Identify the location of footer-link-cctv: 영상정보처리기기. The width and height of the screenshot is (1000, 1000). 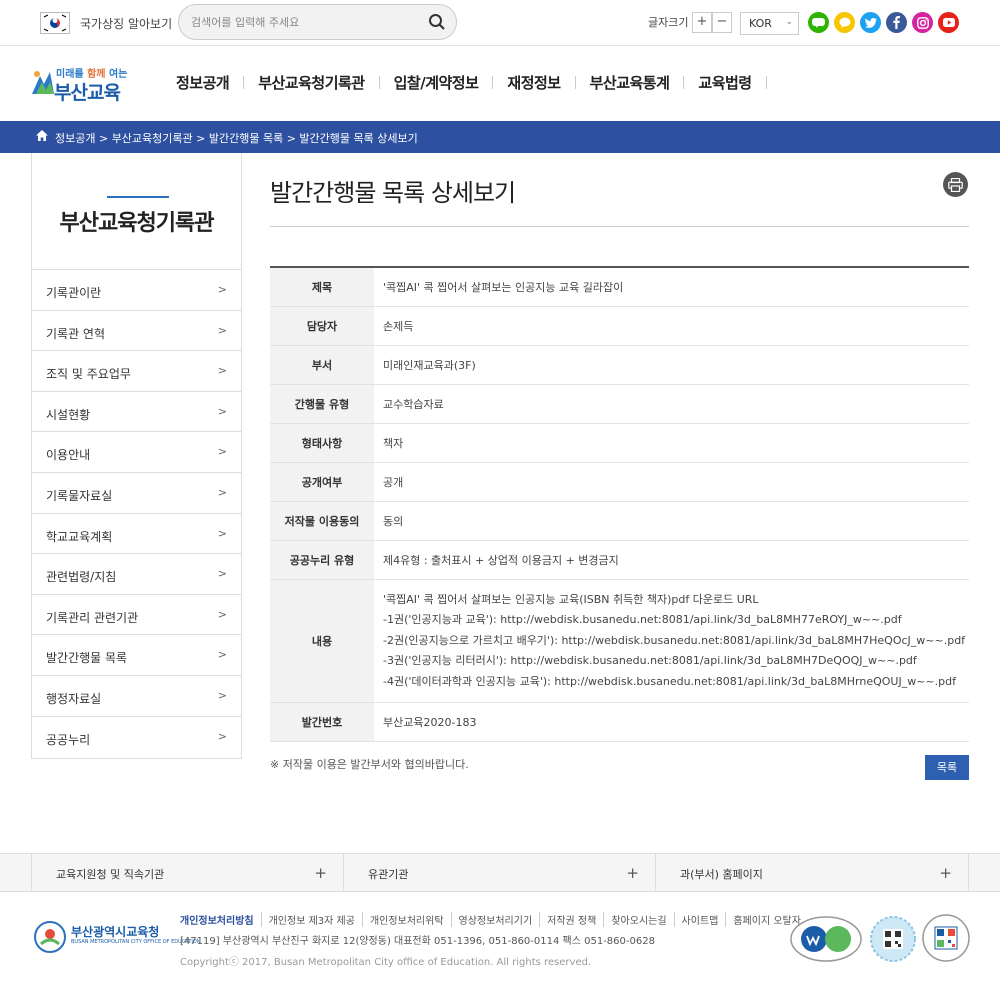
(495, 919).